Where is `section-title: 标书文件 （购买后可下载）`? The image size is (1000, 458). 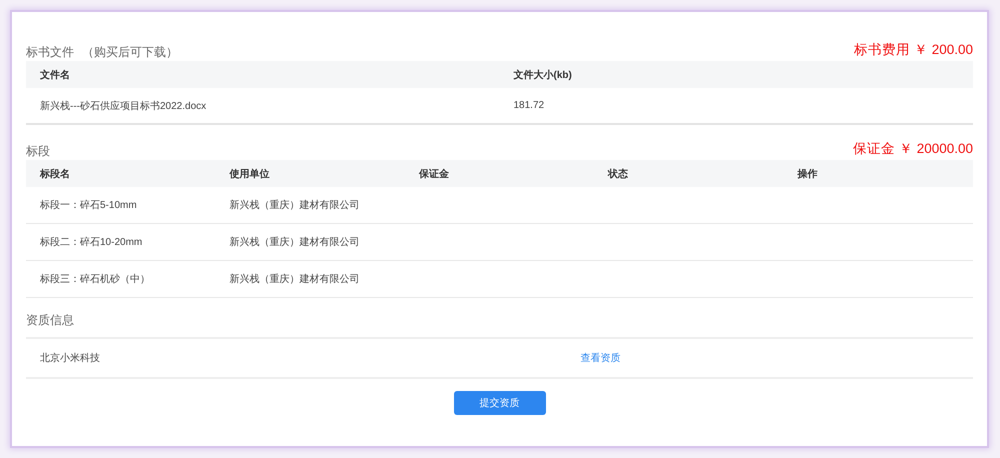 section-title: 标书文件 （购买后可下载） is located at coordinates (102, 52).